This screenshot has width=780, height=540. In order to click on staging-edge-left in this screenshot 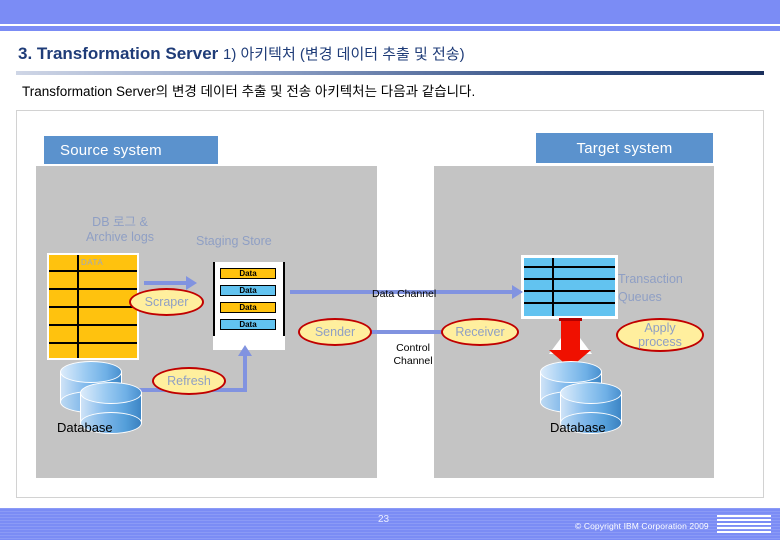, I will do `click(214, 299)`.